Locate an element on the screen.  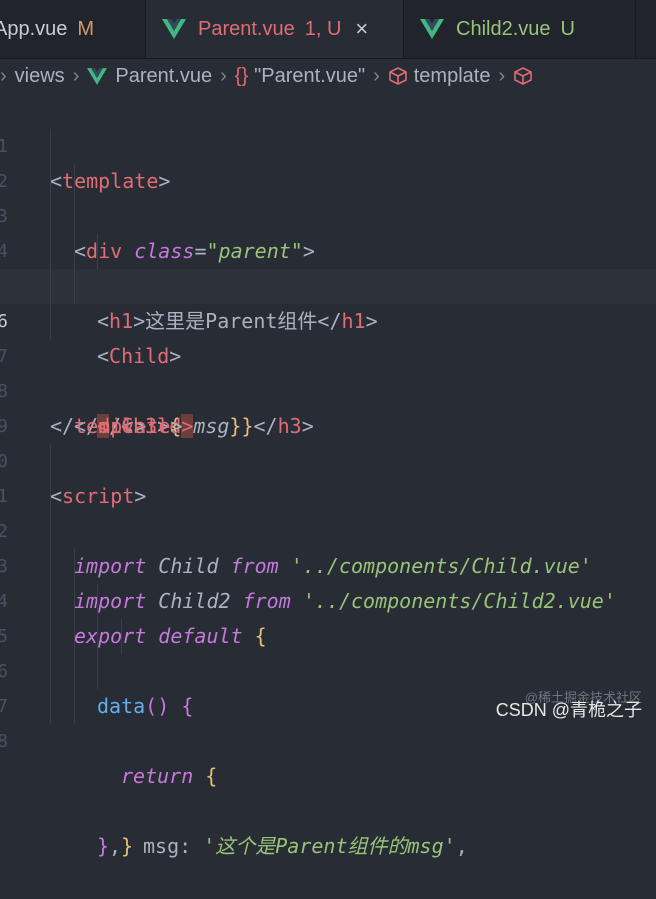
tab-label: Parent.vue is located at coordinates (246, 28).